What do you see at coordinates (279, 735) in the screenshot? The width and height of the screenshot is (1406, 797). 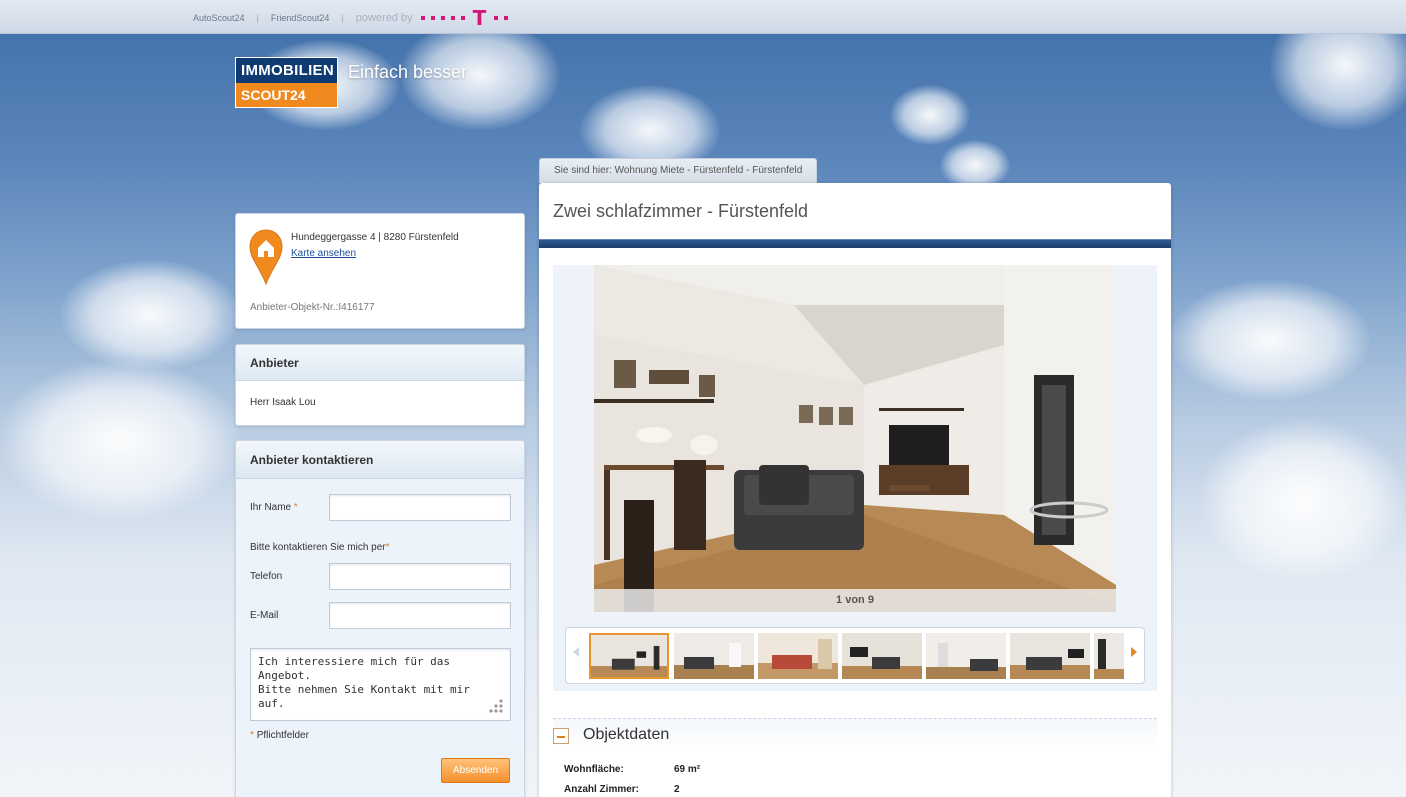 I see `required-note: * Pflichtfelder` at bounding box center [279, 735].